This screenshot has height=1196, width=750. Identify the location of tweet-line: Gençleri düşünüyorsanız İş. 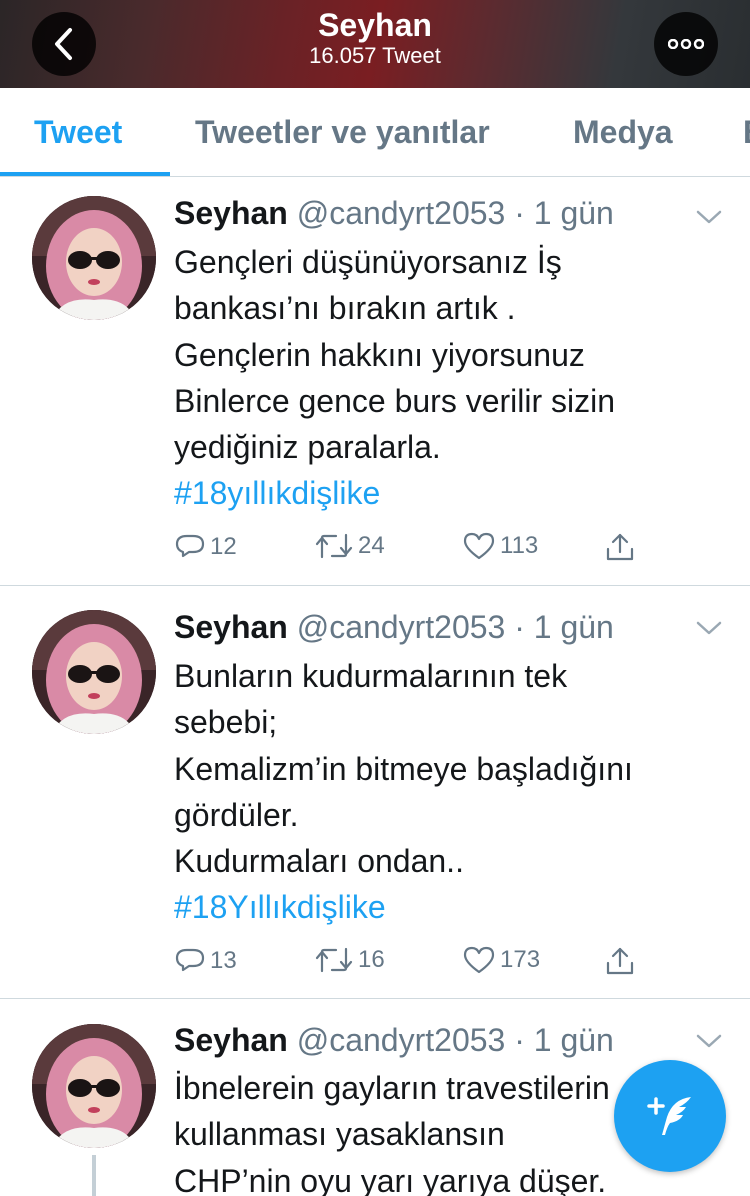
(368, 262).